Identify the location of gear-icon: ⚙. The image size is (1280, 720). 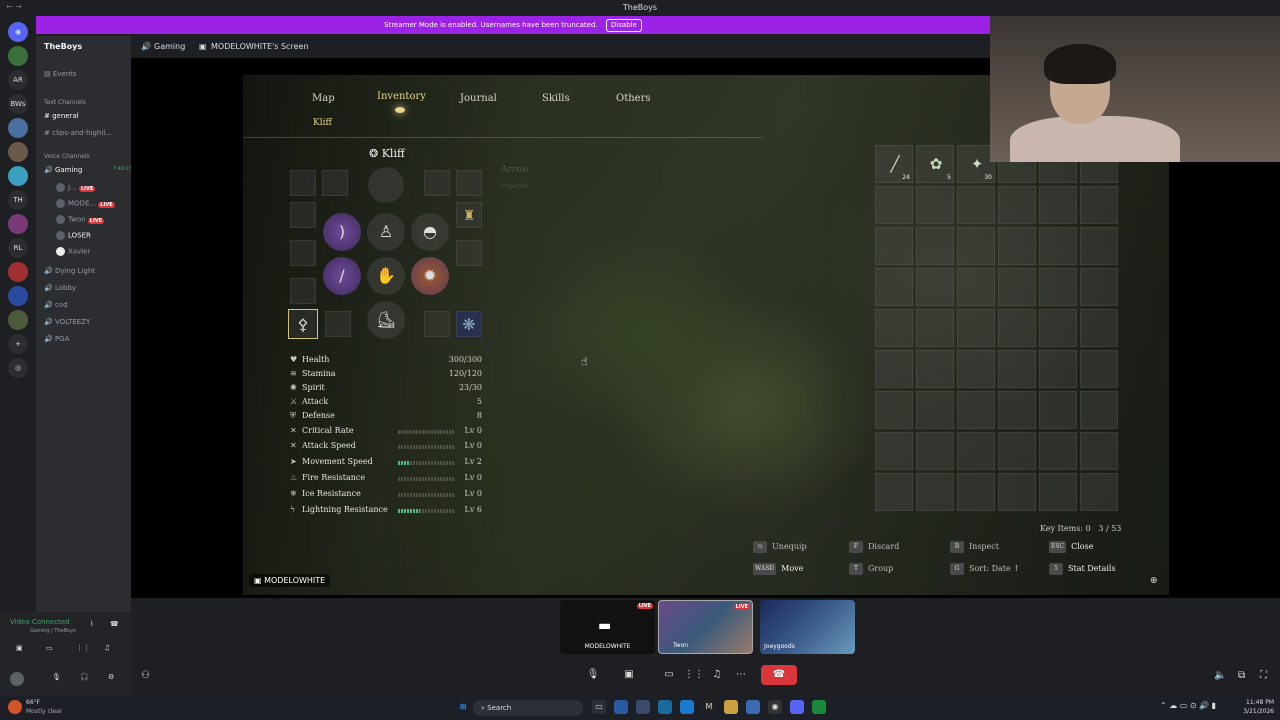
(111, 677).